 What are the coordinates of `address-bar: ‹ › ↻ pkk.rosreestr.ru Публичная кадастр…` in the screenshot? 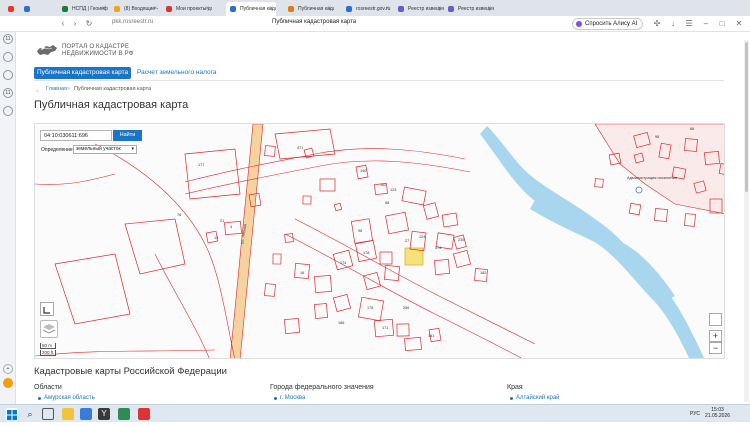 It's located at (375, 24).